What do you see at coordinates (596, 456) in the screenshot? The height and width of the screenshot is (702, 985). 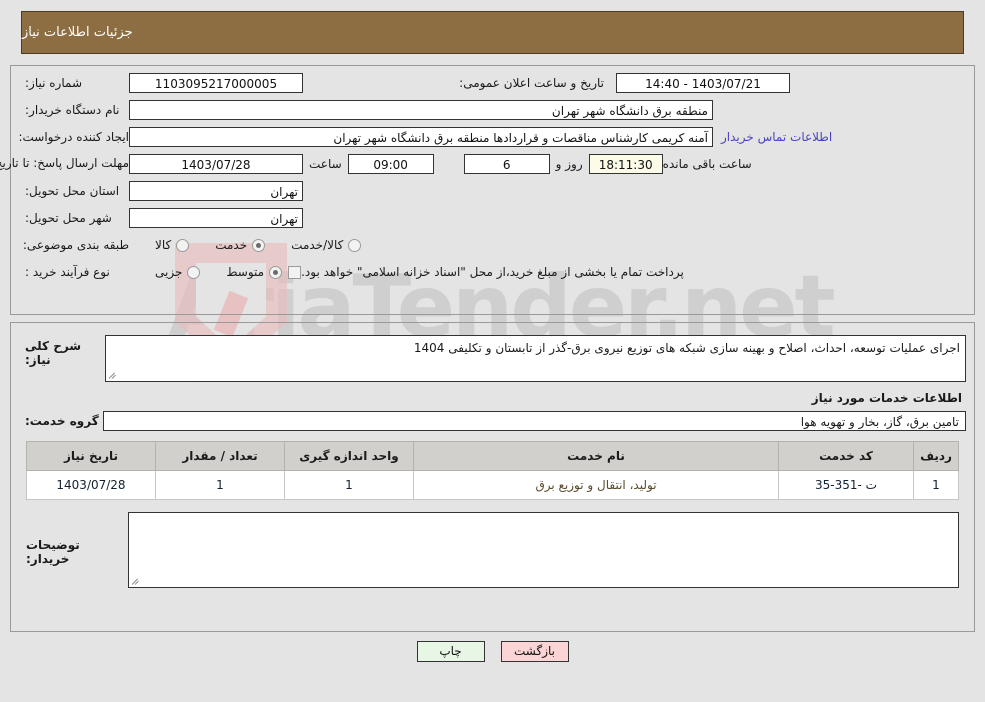 I see `th-name: نام خدمت` at bounding box center [596, 456].